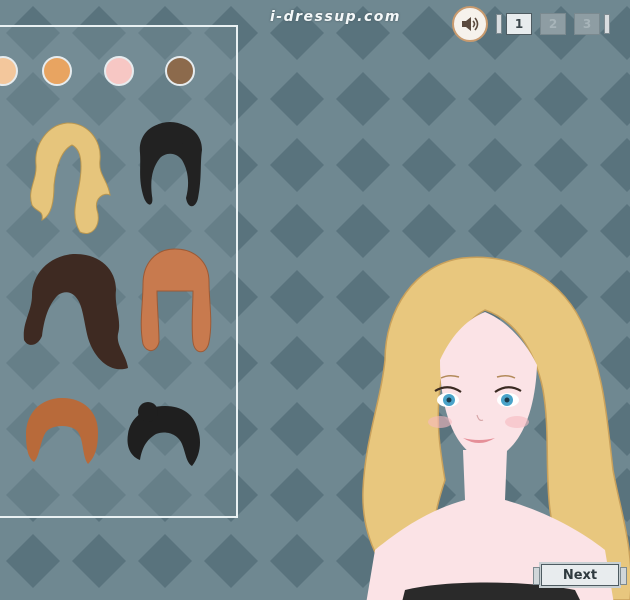  I want to click on hair-side-bun-black-icon, so click(163, 434).